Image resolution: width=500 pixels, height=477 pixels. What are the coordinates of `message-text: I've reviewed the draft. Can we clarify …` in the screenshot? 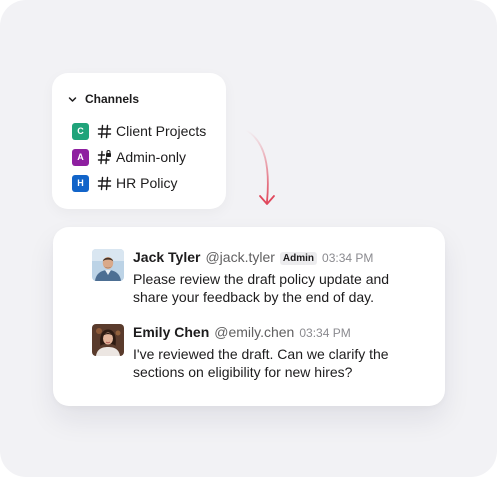 It's located at (261, 363).